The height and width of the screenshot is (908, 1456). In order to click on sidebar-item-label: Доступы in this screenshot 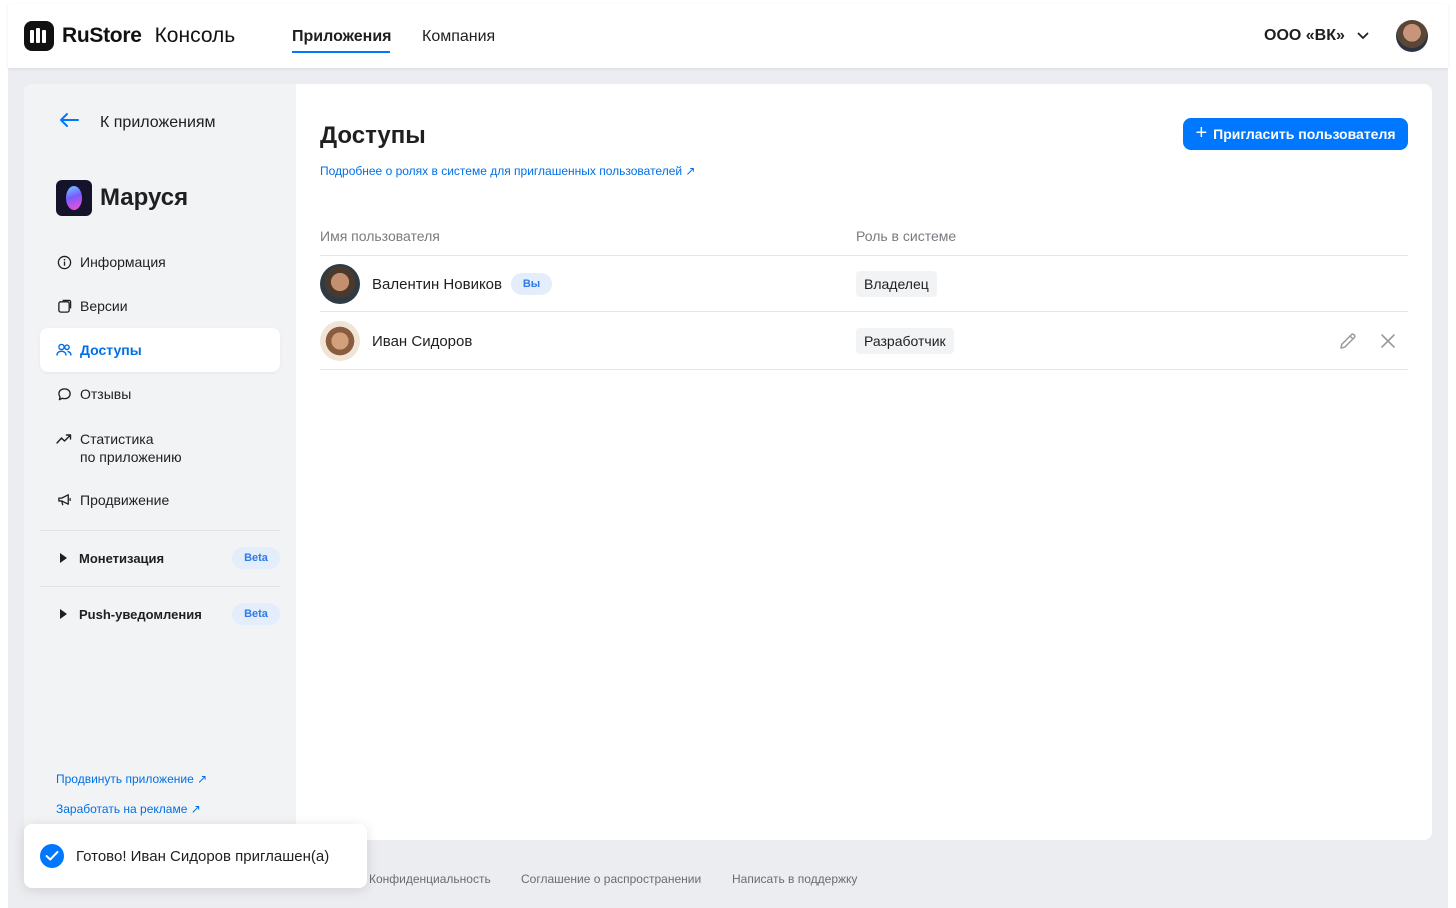, I will do `click(111, 350)`.